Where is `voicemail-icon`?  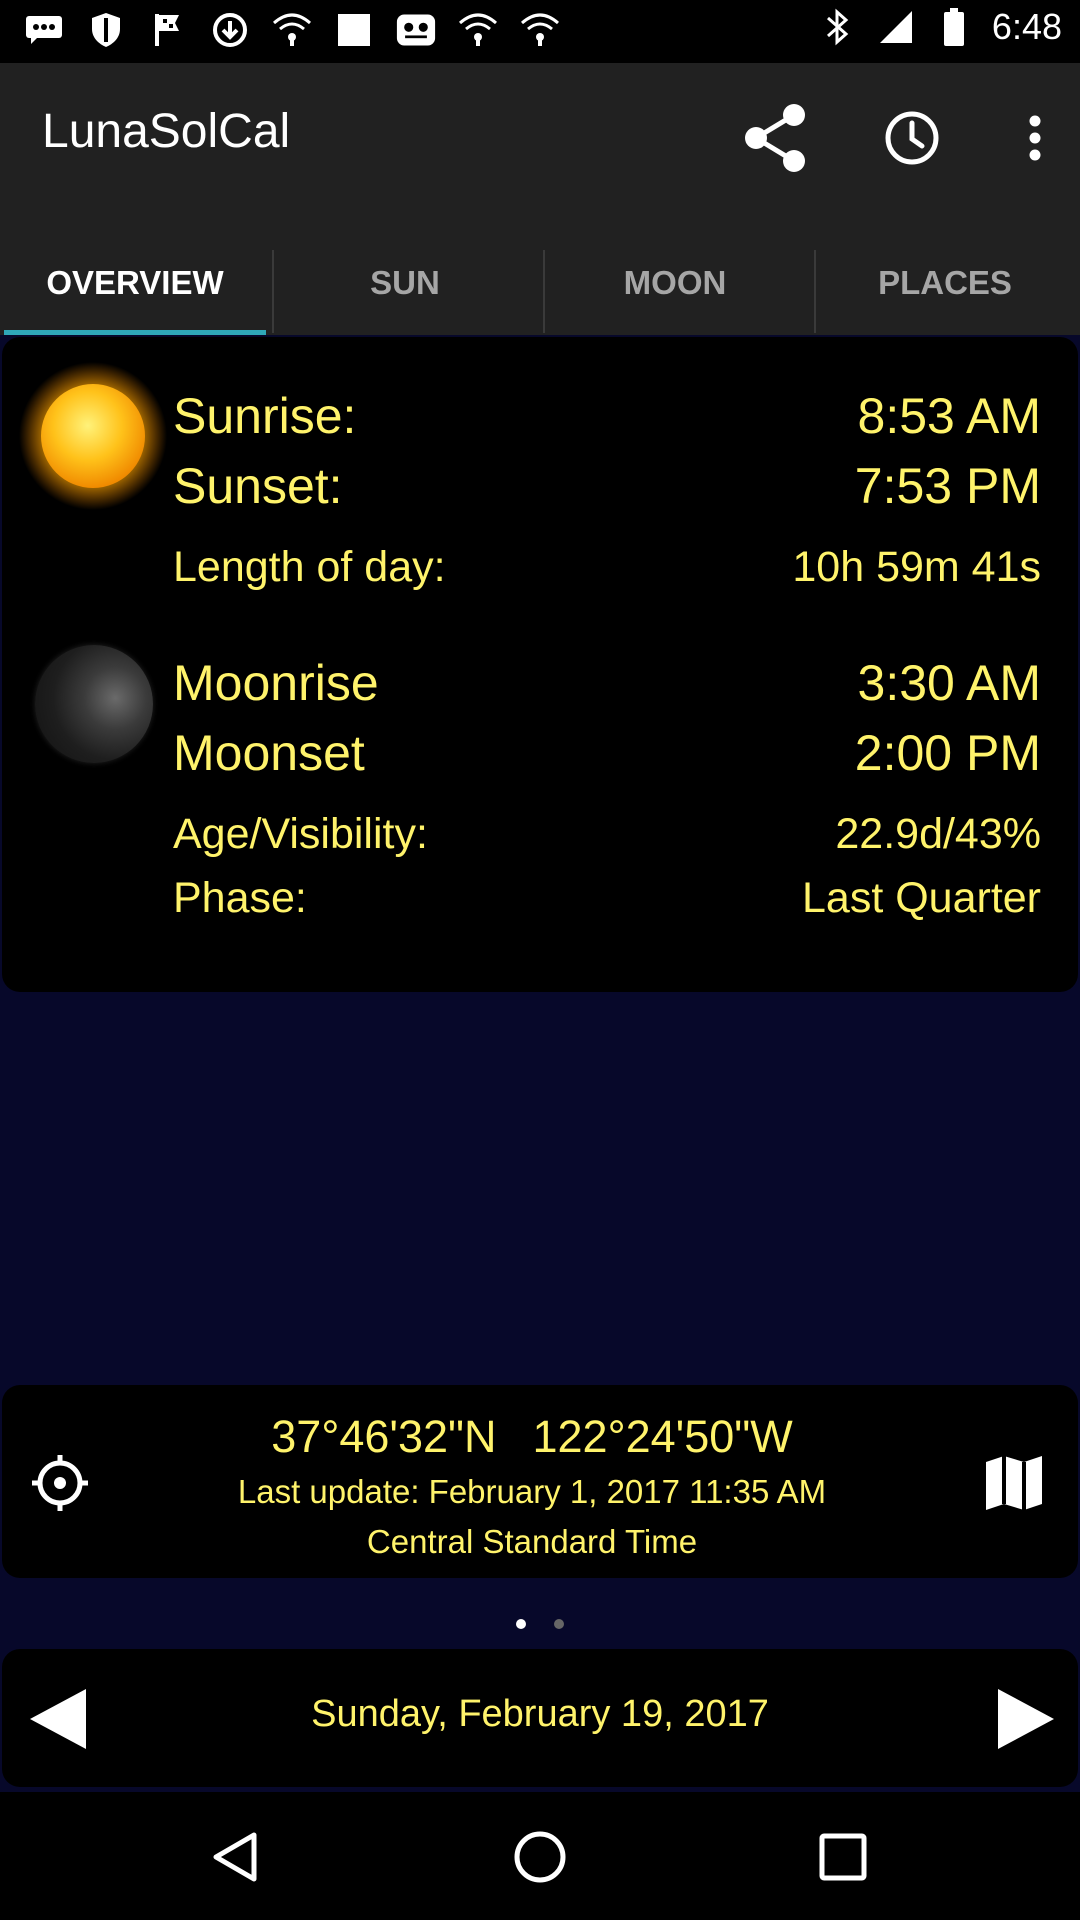
voicemail-icon is located at coordinates (416, 30).